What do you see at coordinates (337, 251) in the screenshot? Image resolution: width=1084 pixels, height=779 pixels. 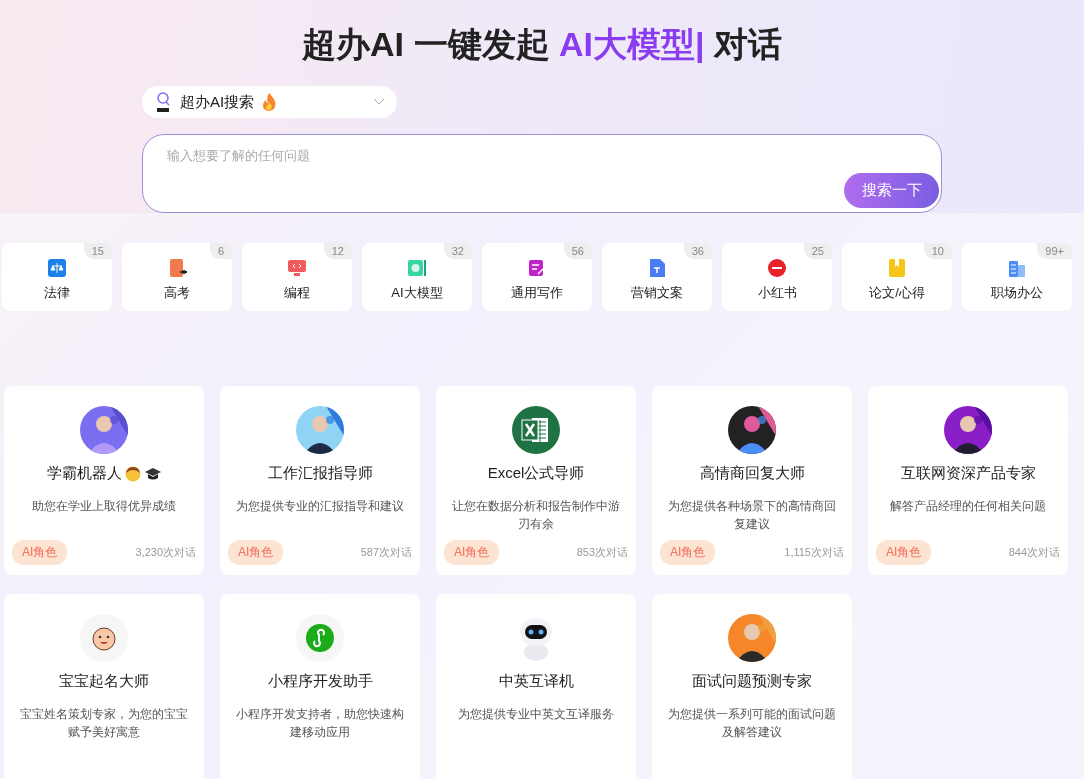 I see `count-badge: 12` at bounding box center [337, 251].